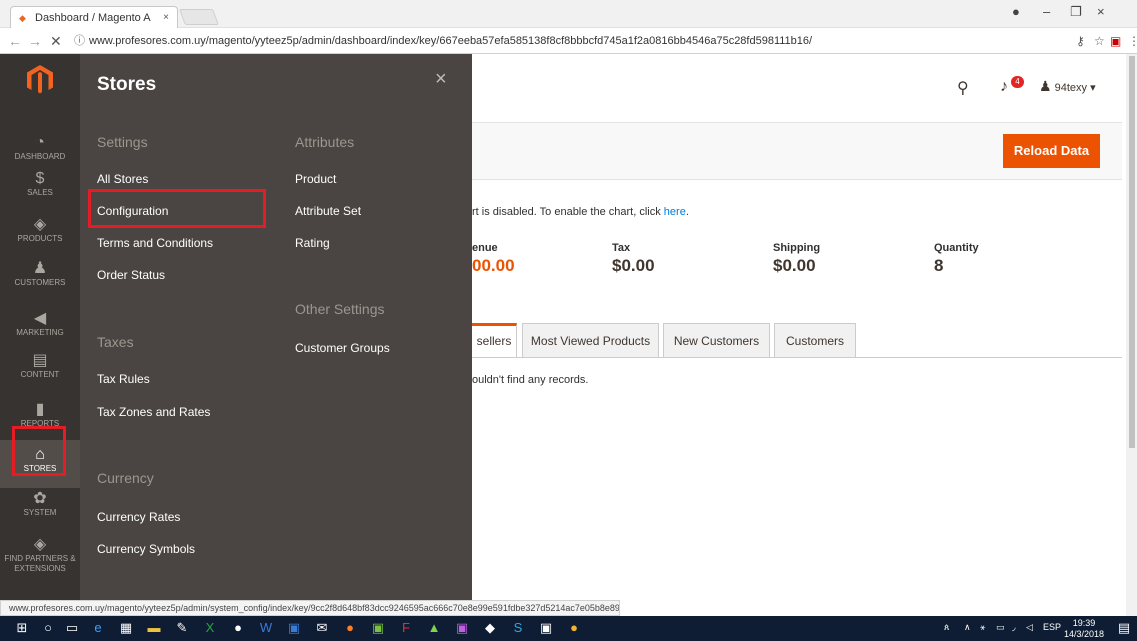 This screenshot has width=1137, height=641. Describe the element at coordinates (138, 517) in the screenshot. I see `link-currency-rates: Currency Rates` at that location.